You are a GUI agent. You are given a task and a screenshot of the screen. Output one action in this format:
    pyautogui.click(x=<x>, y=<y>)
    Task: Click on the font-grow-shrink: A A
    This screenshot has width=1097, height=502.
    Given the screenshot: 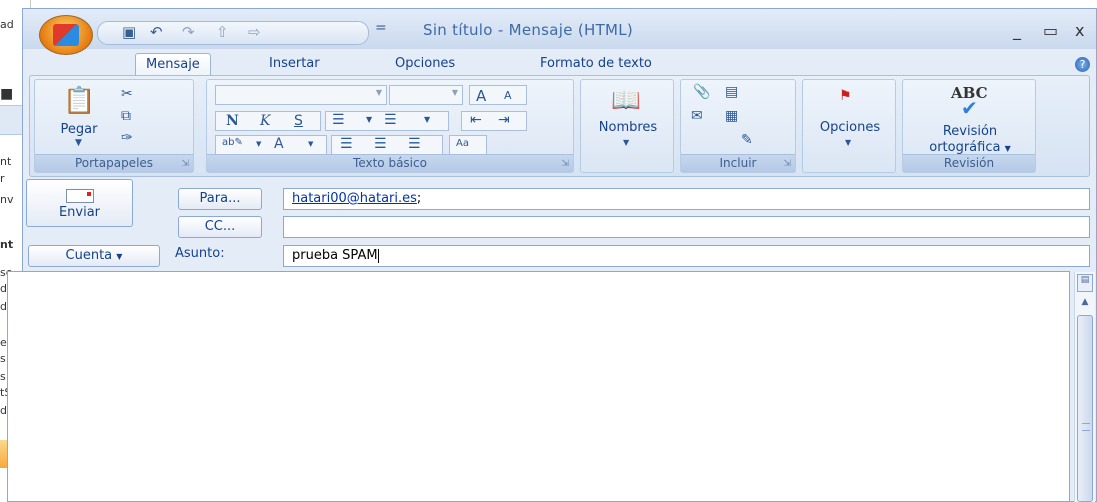 What is the action you would take?
    pyautogui.click(x=498, y=95)
    